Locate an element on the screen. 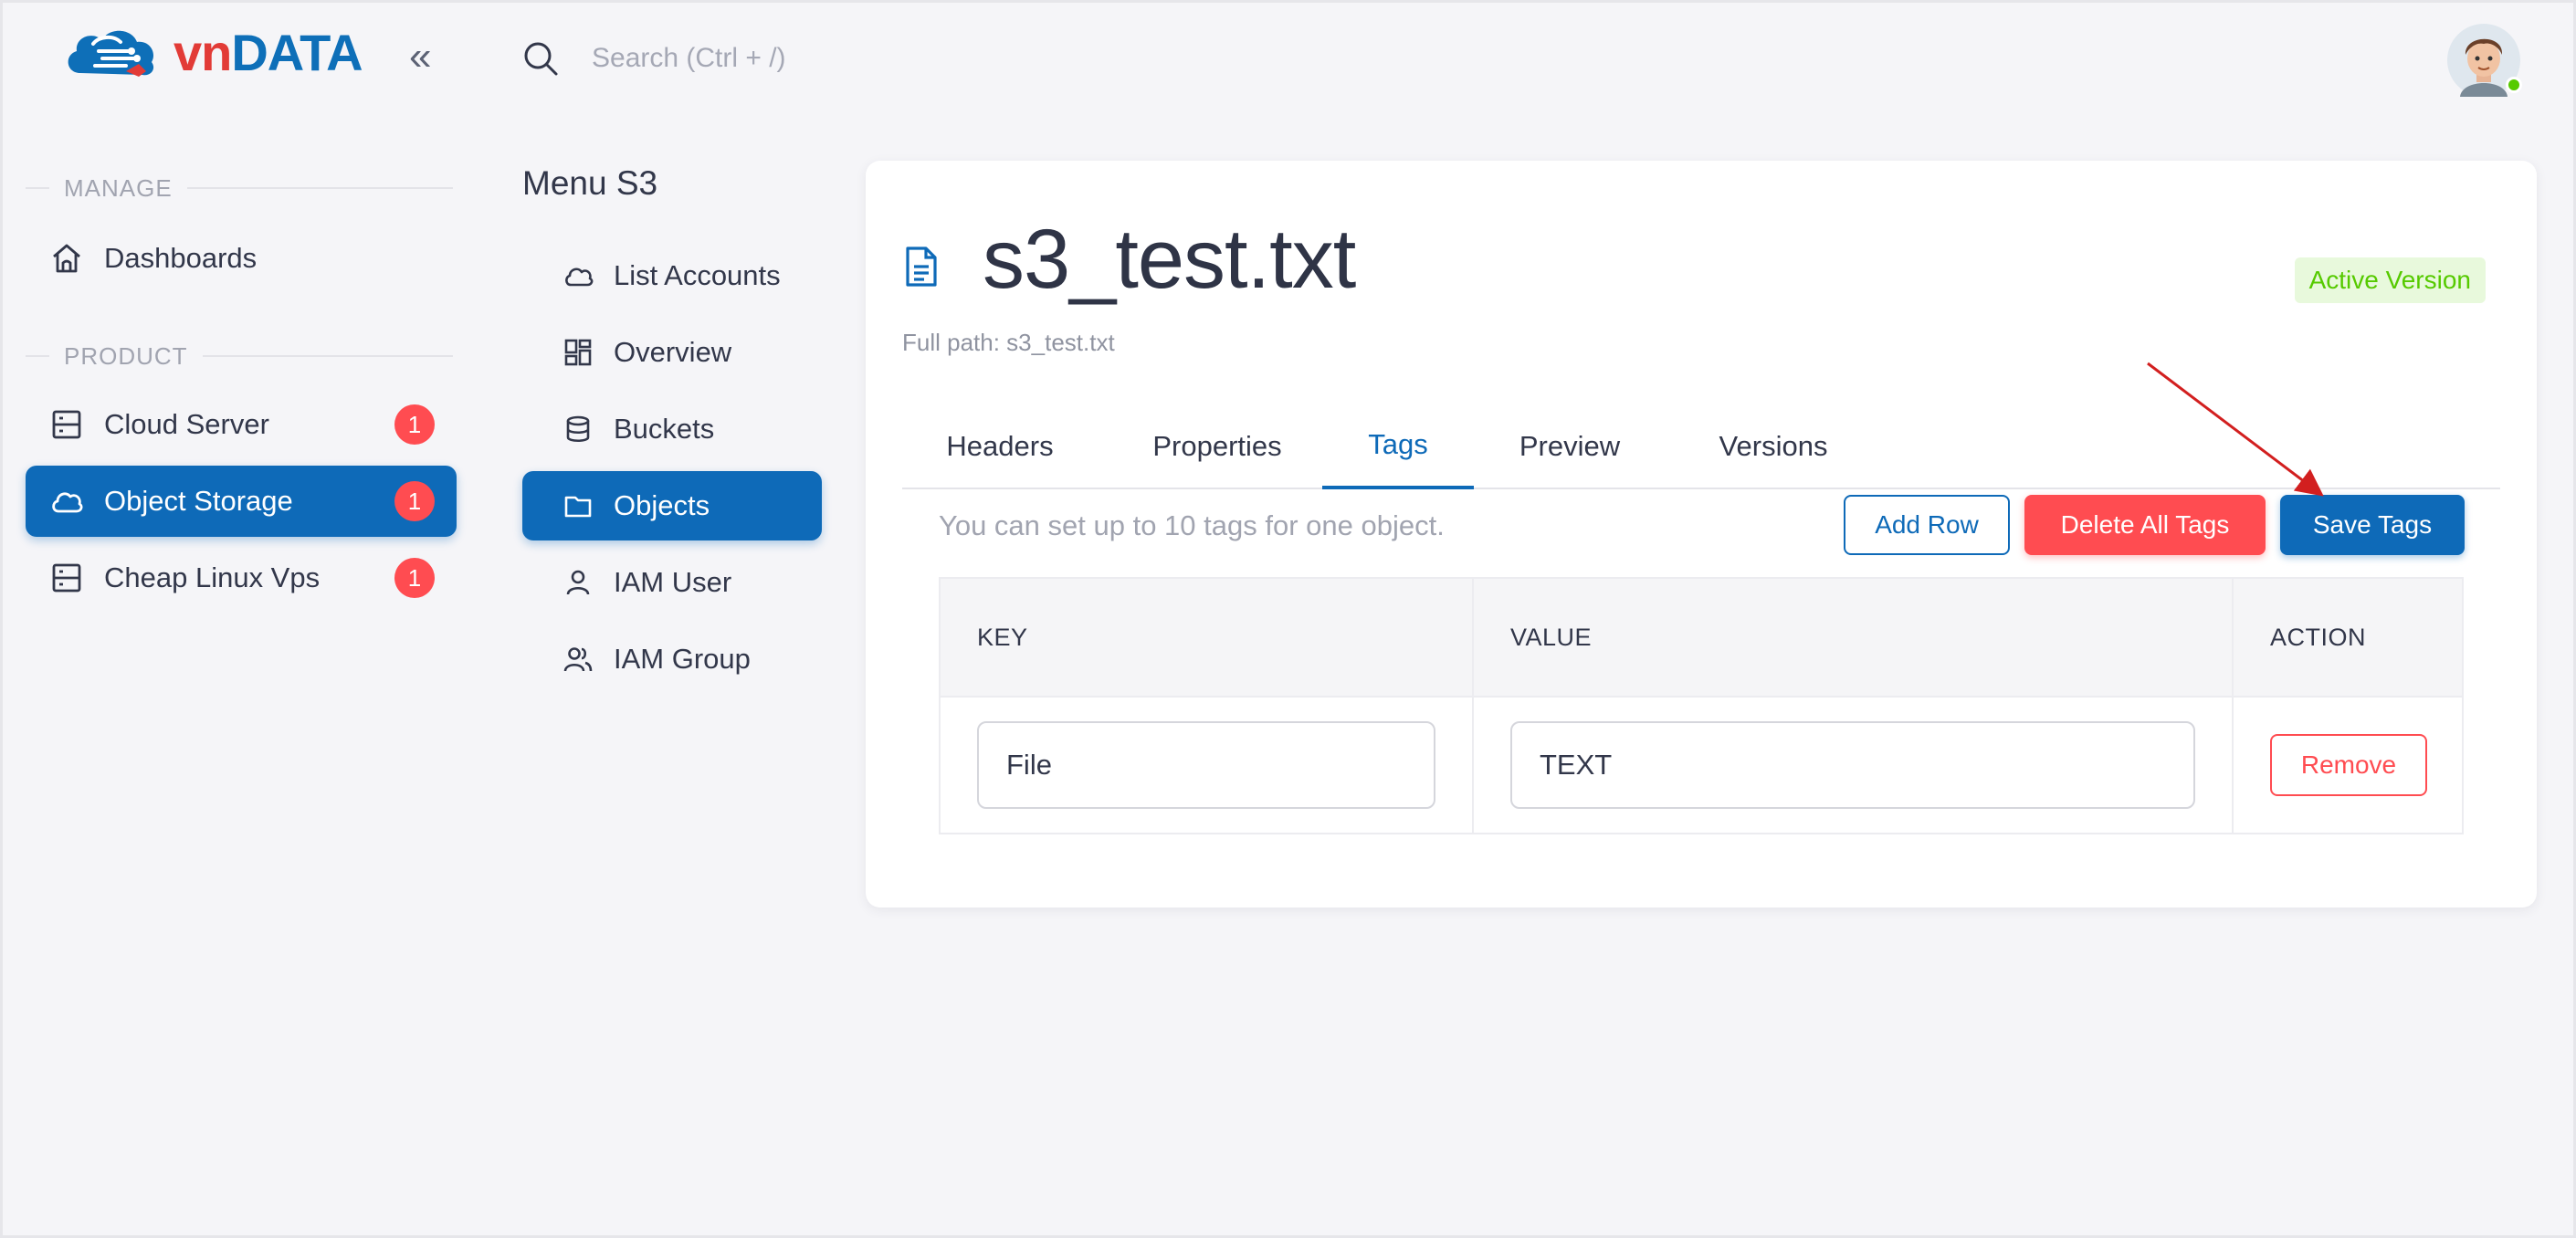 The image size is (2576, 1238). s3-menu-label: Overview is located at coordinates (673, 352).